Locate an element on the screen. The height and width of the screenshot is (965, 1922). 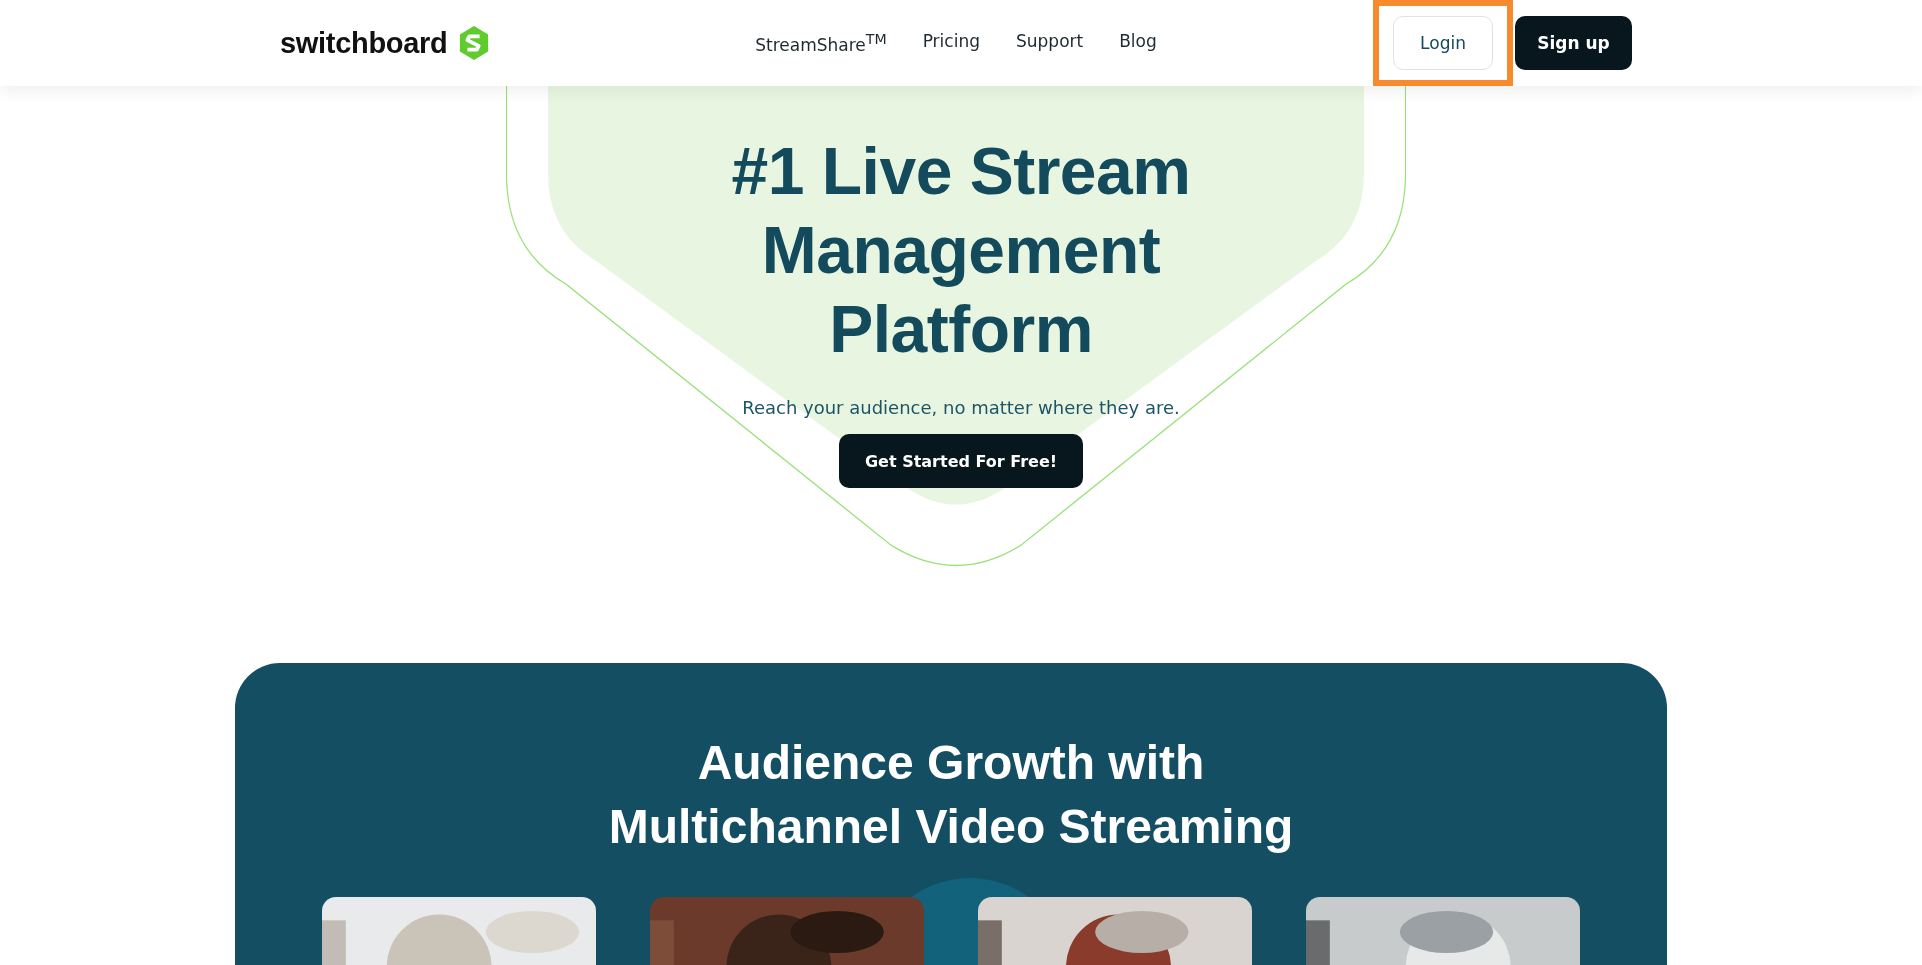
login-button: Login is located at coordinates (1443, 43).